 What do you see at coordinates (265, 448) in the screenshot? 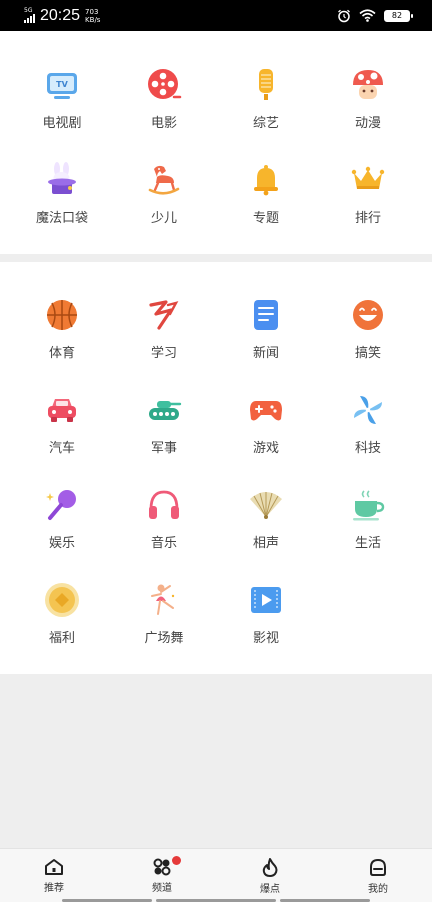
I see `channel-label: 游戏` at bounding box center [265, 448].